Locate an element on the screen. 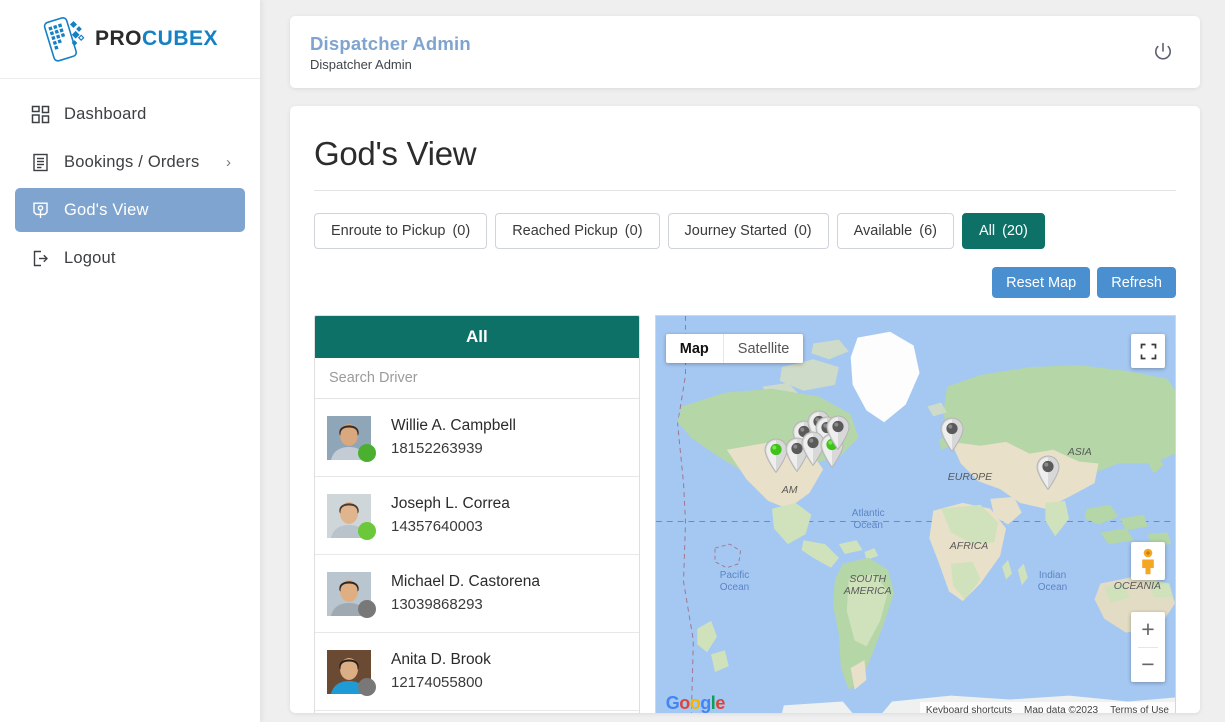 This screenshot has height=722, width=1225. sidebar-item-label: Bookings / Orders is located at coordinates (132, 161).